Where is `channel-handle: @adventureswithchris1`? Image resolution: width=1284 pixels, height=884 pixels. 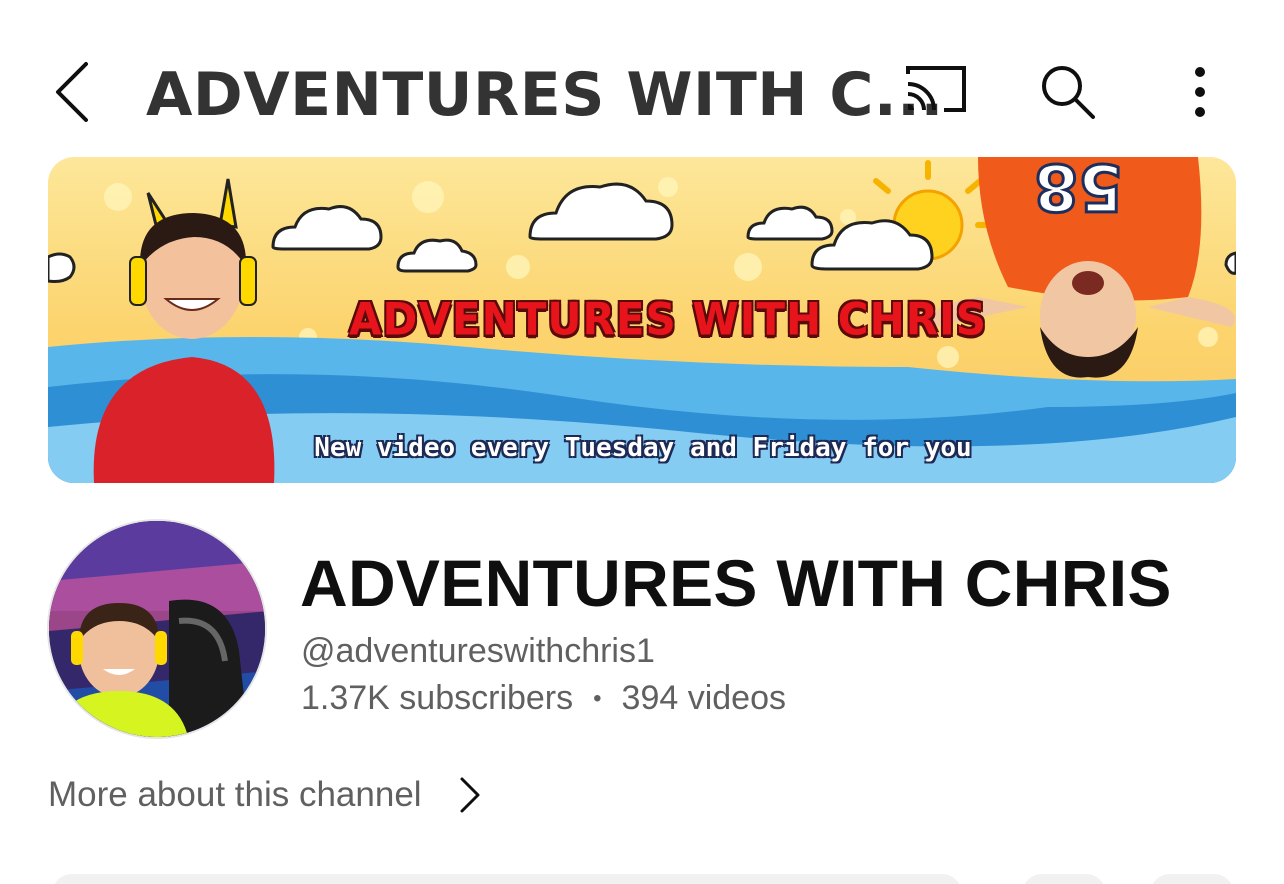
channel-handle: @adventureswithchris1 is located at coordinates (478, 651).